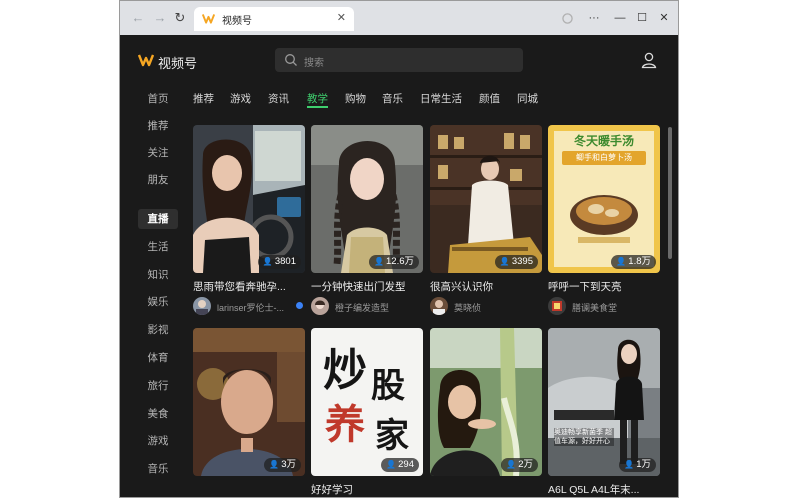 The image size is (800, 500). Describe the element at coordinates (208, 19) in the screenshot. I see `tab-logo-icon` at that location.